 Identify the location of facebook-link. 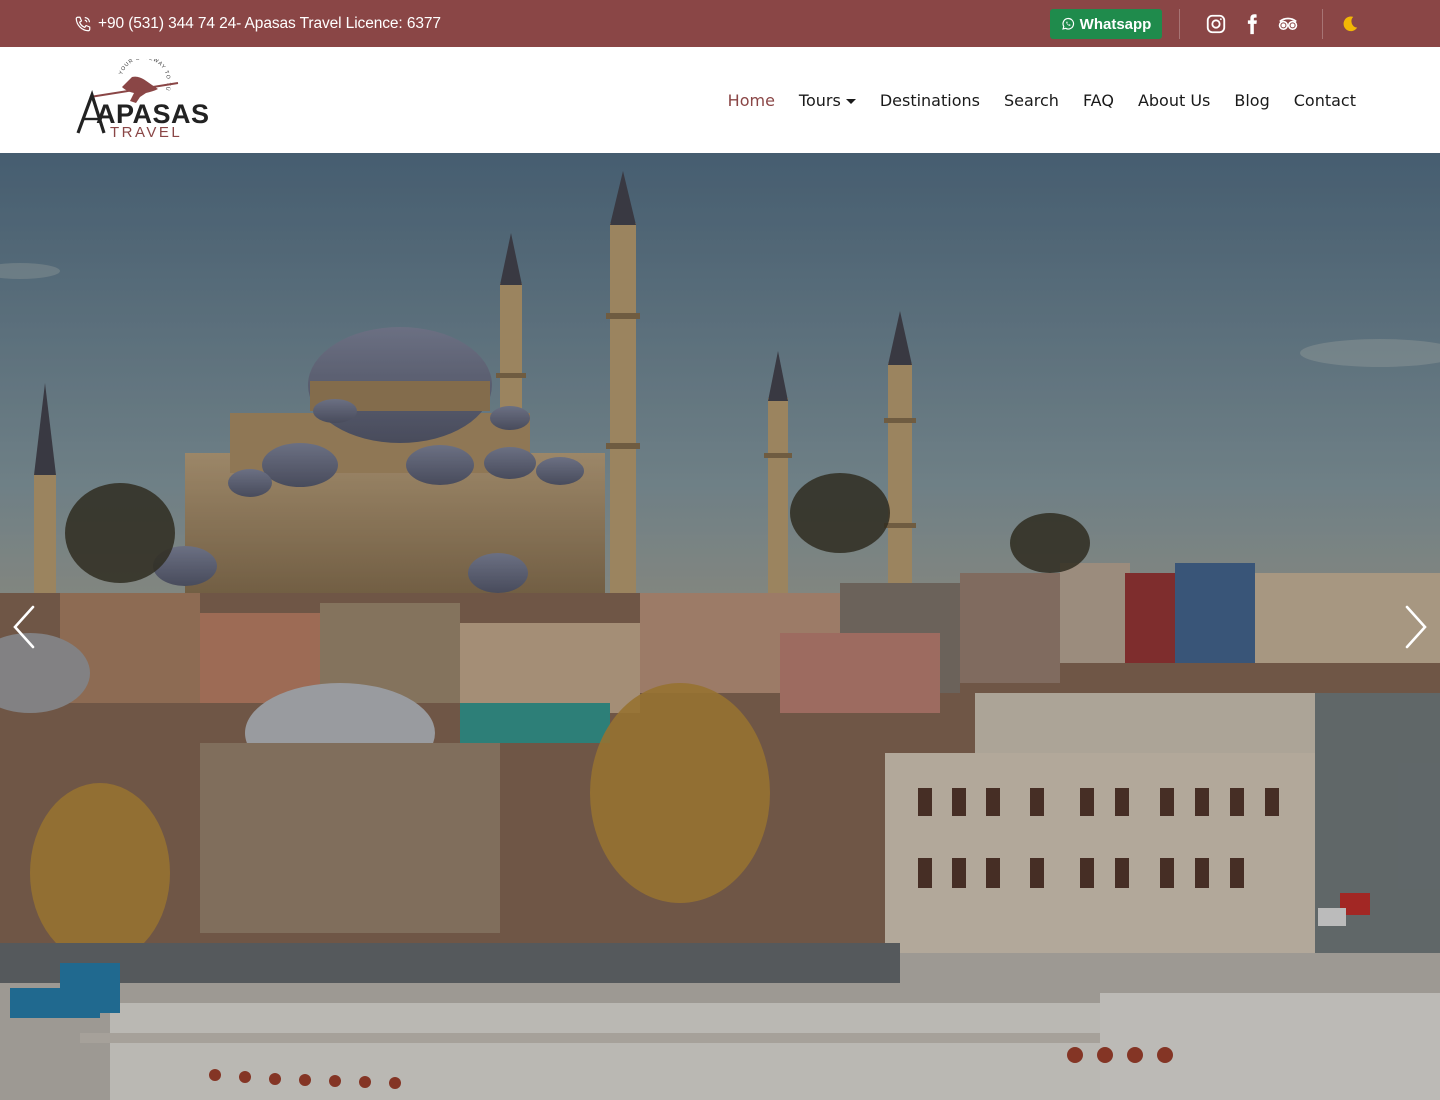
(1252, 24).